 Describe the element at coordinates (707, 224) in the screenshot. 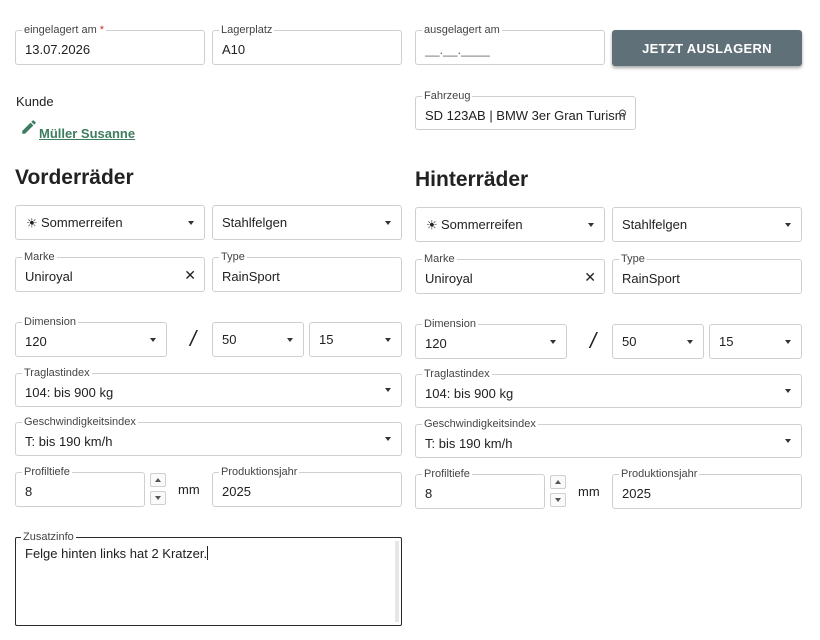

I see `hinten-rim-select: Stahlfelgen` at that location.